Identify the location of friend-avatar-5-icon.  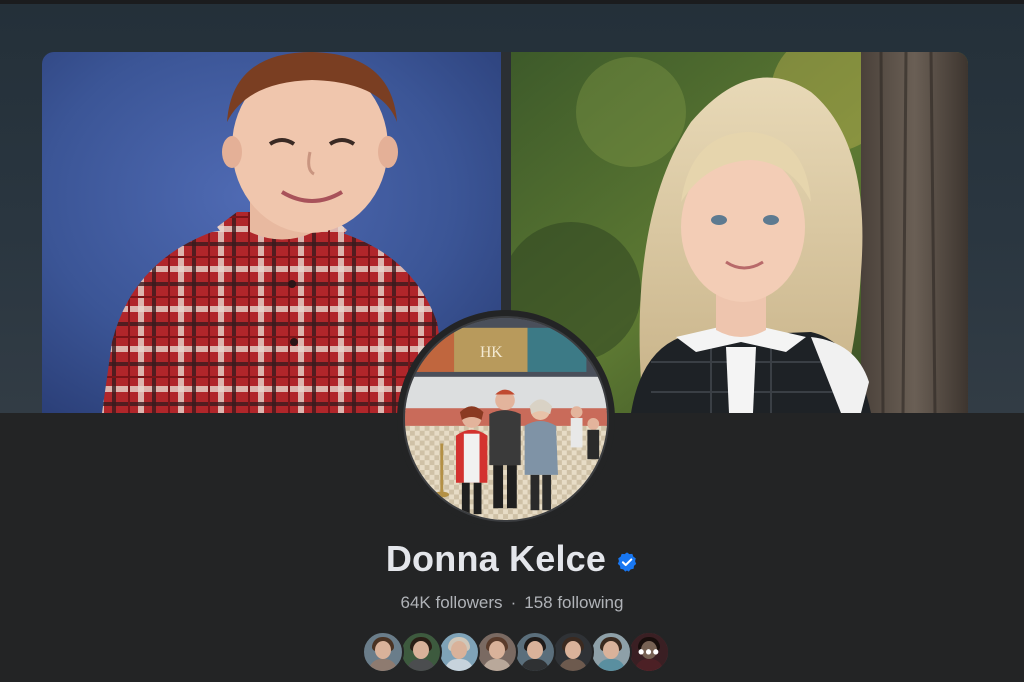
(535, 652).